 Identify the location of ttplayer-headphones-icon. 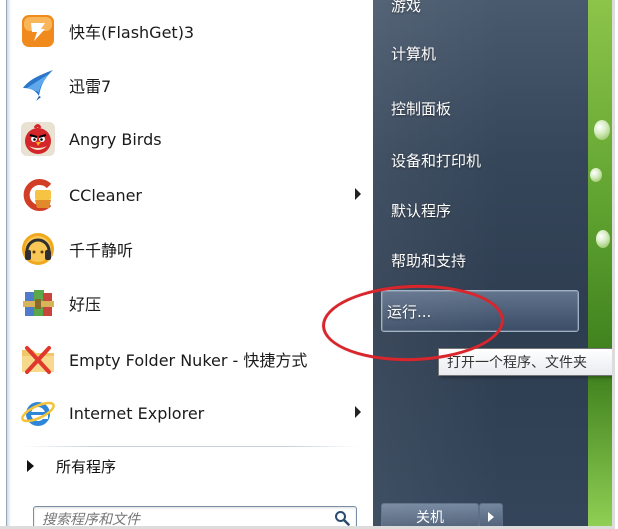
(38, 249).